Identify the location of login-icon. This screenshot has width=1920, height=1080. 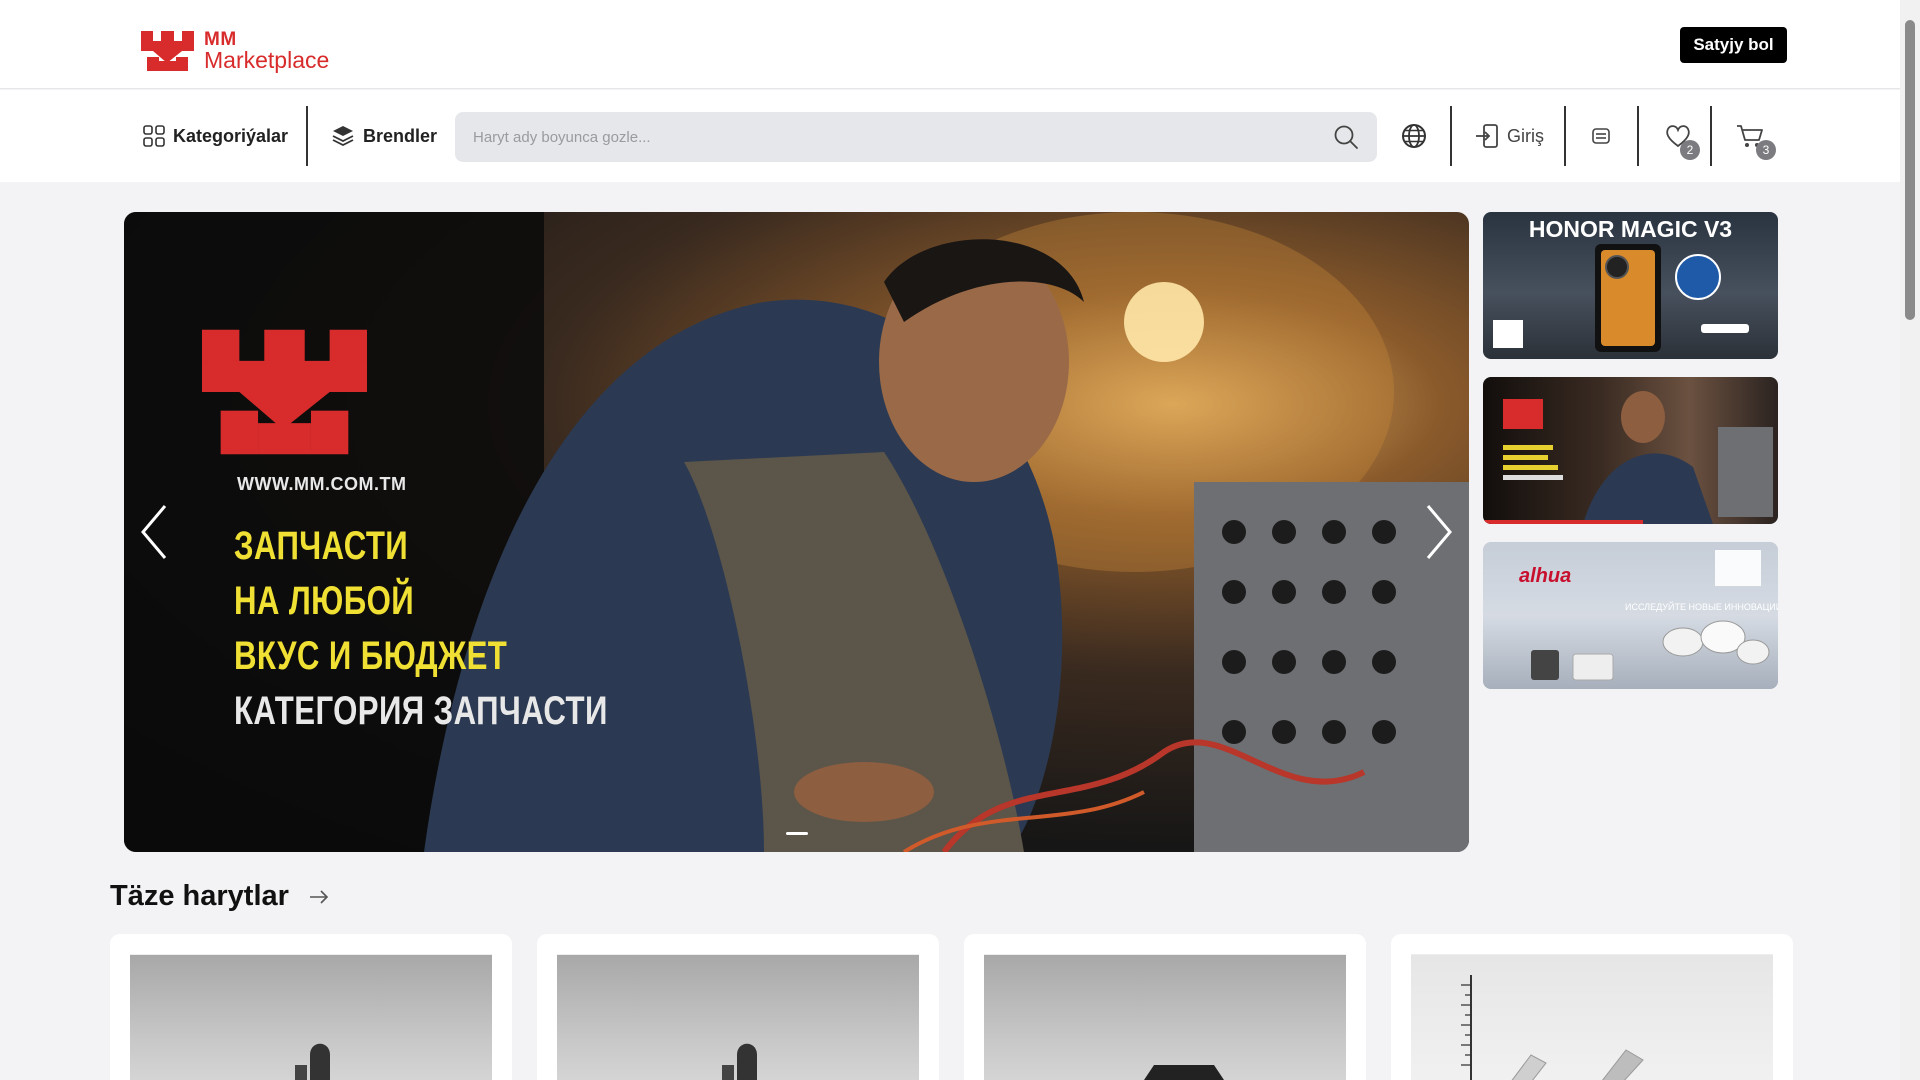
(1487, 136).